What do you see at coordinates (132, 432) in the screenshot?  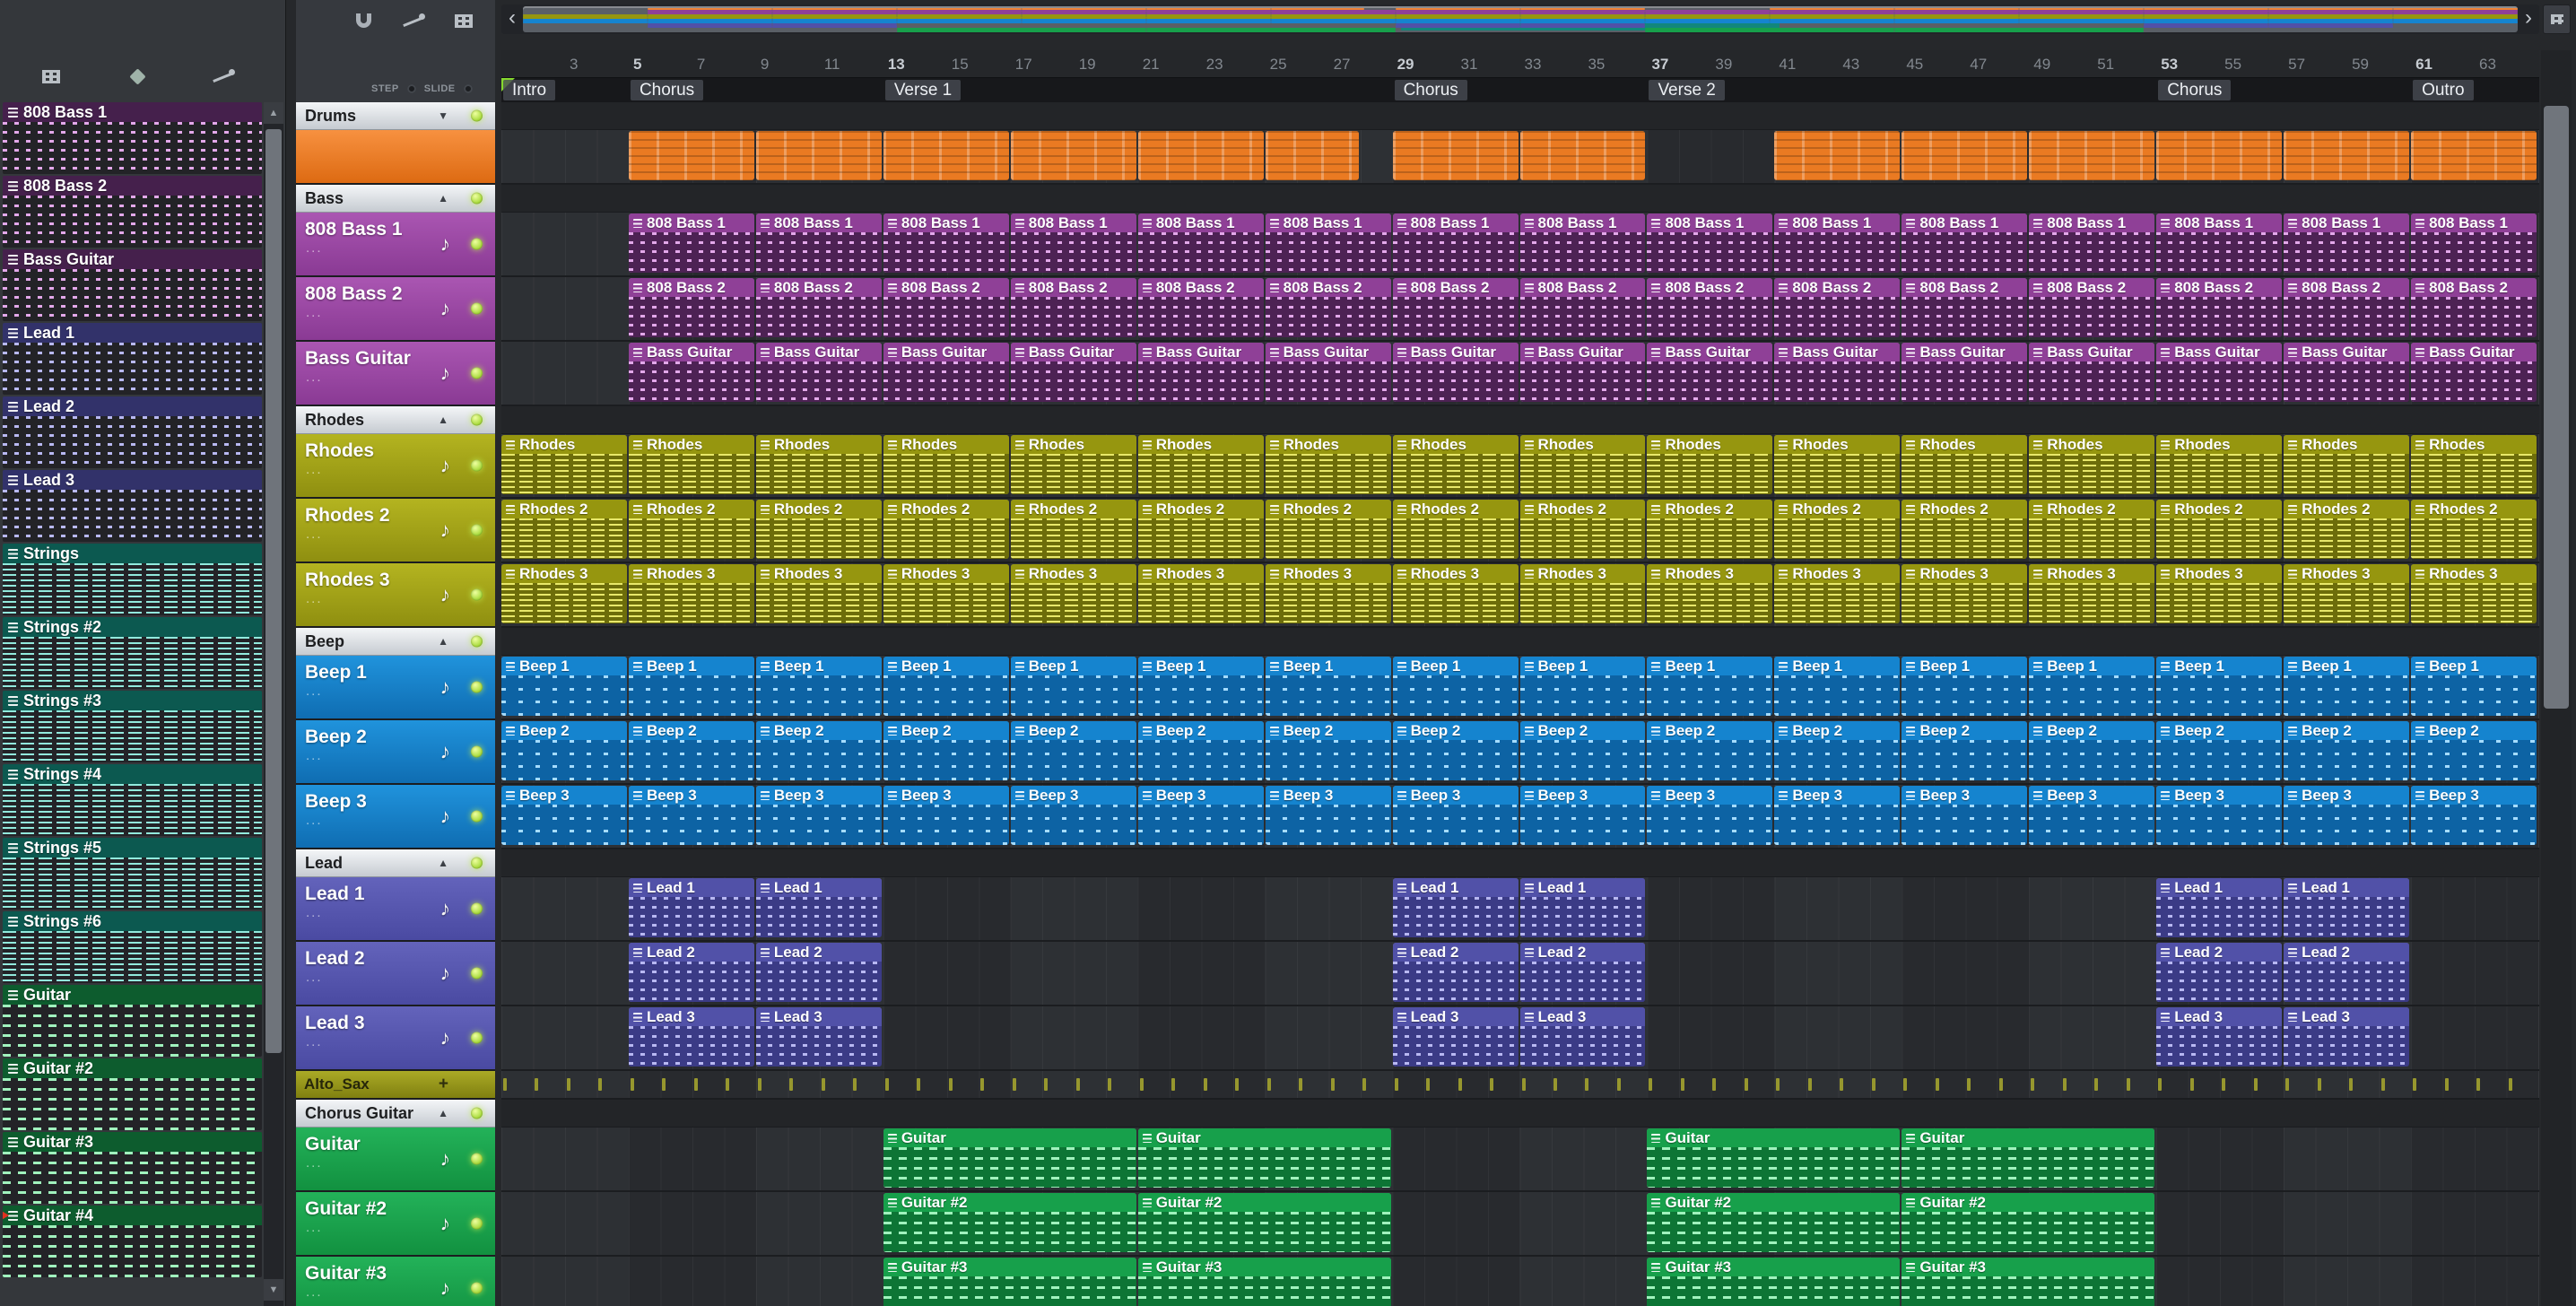 I see `pattern-item: Lead 2` at bounding box center [132, 432].